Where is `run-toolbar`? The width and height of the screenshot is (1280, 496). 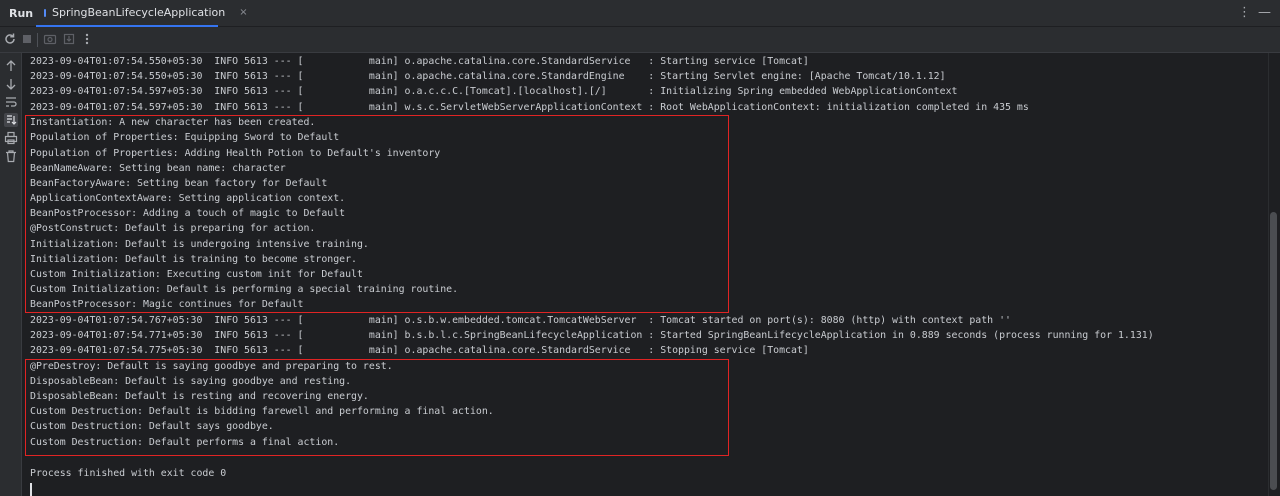 run-toolbar is located at coordinates (640, 40).